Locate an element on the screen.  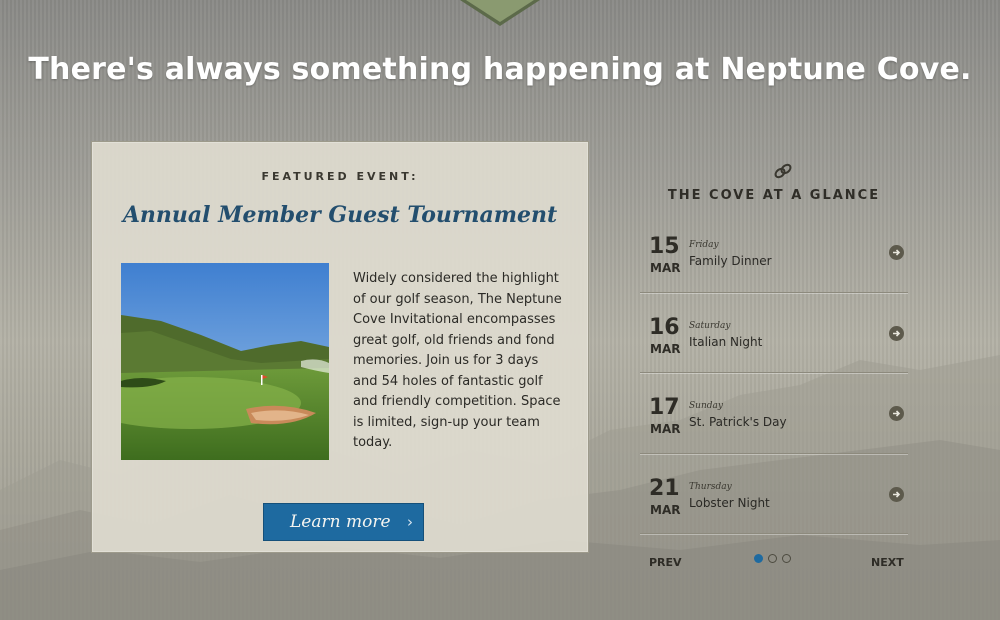
event-name: Family Dinner is located at coordinates (730, 261).